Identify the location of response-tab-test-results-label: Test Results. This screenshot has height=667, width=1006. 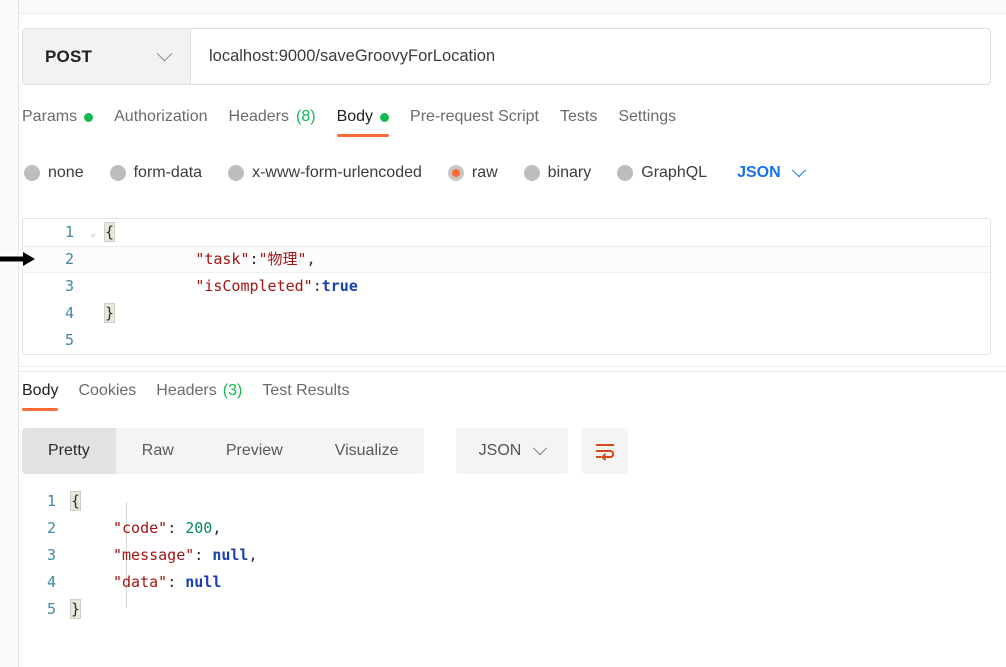
(306, 390).